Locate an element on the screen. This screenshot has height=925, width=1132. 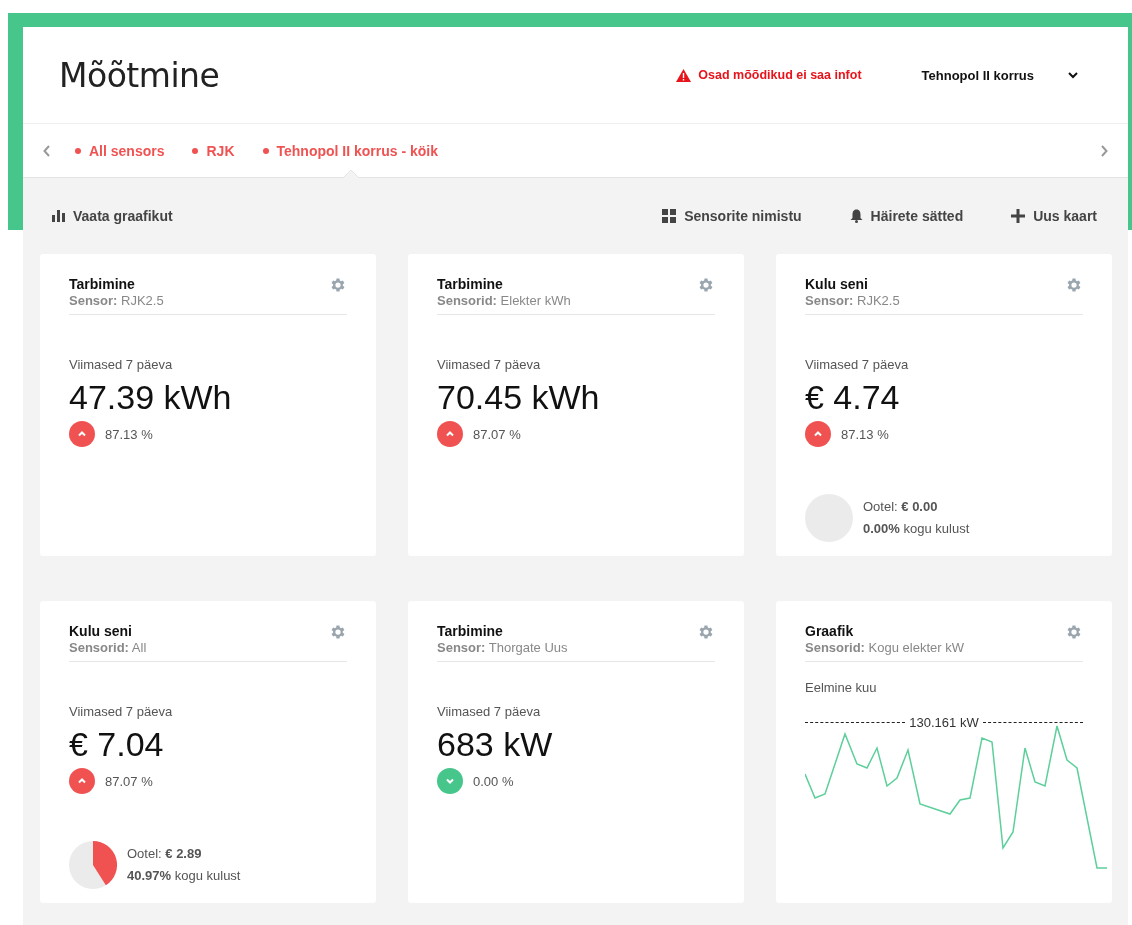
grid-icon is located at coordinates (669, 216).